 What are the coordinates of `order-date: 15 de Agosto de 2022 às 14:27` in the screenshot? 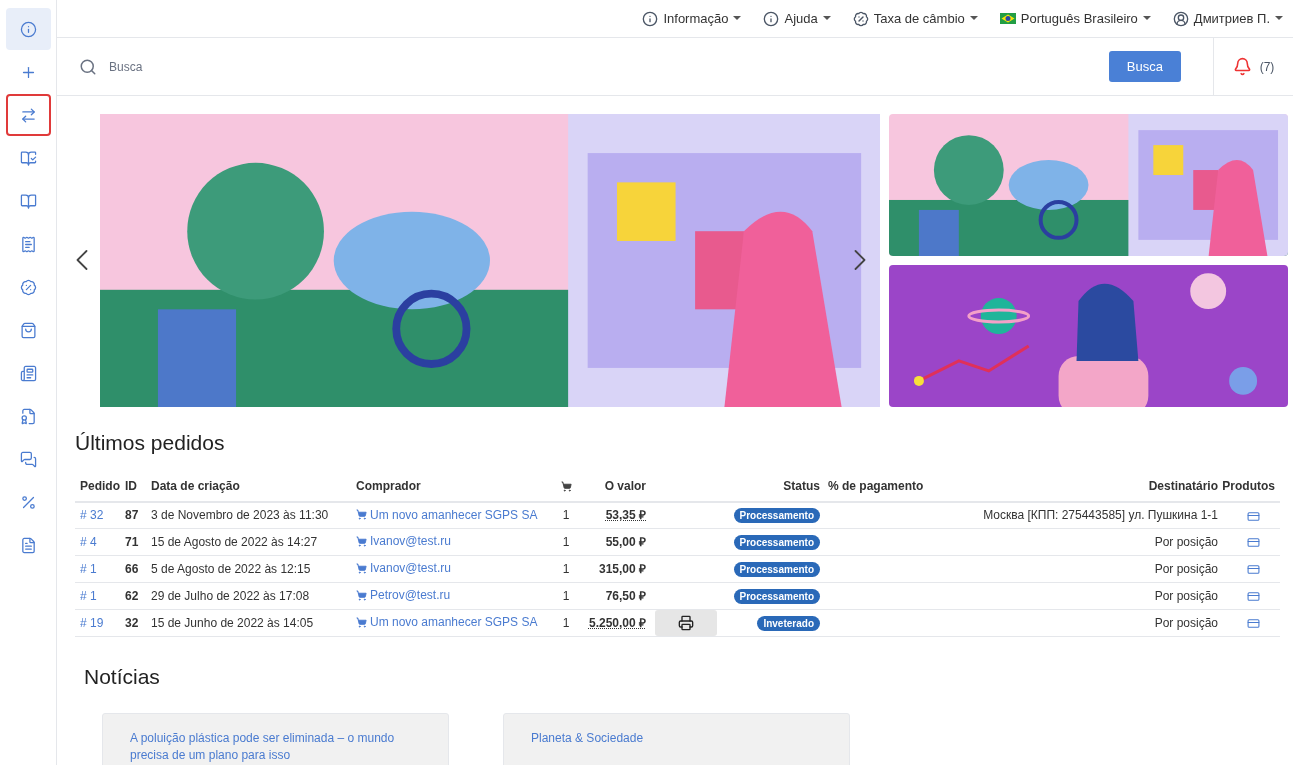 It's located at (234, 542).